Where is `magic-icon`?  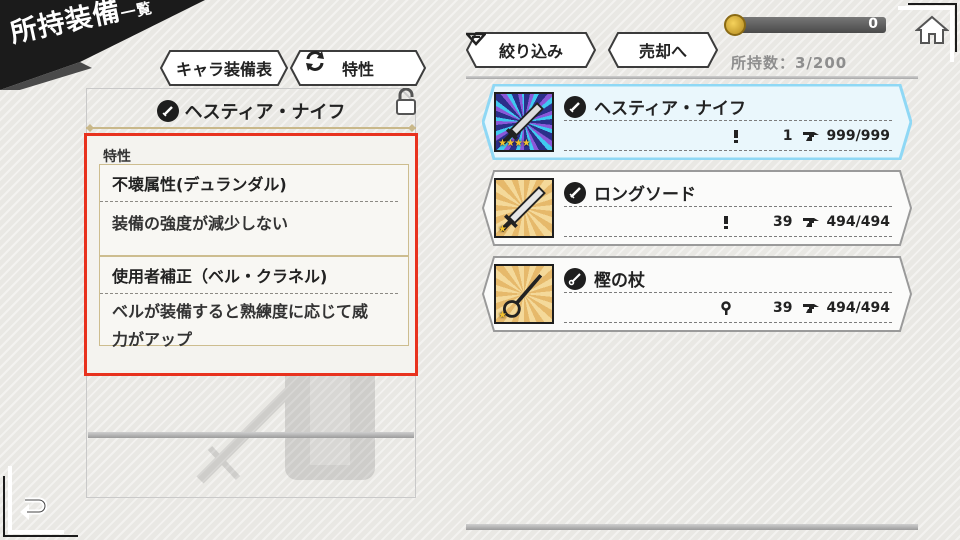
magic-icon is located at coordinates (726, 308).